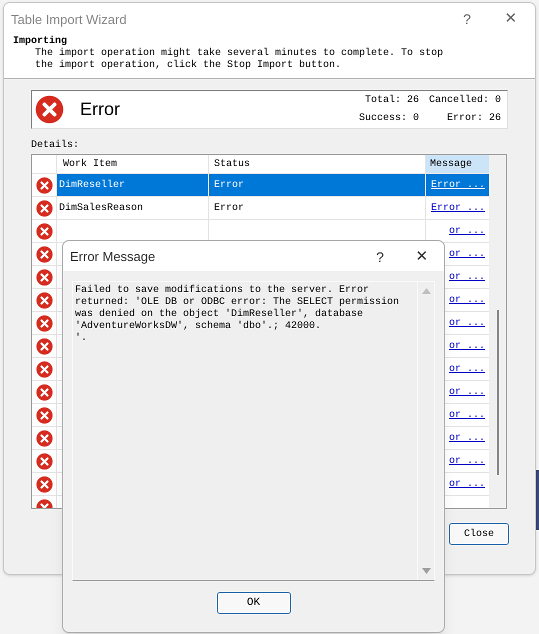  Describe the element at coordinates (391, 101) in the screenshot. I see `total-count: Total: 26` at that location.